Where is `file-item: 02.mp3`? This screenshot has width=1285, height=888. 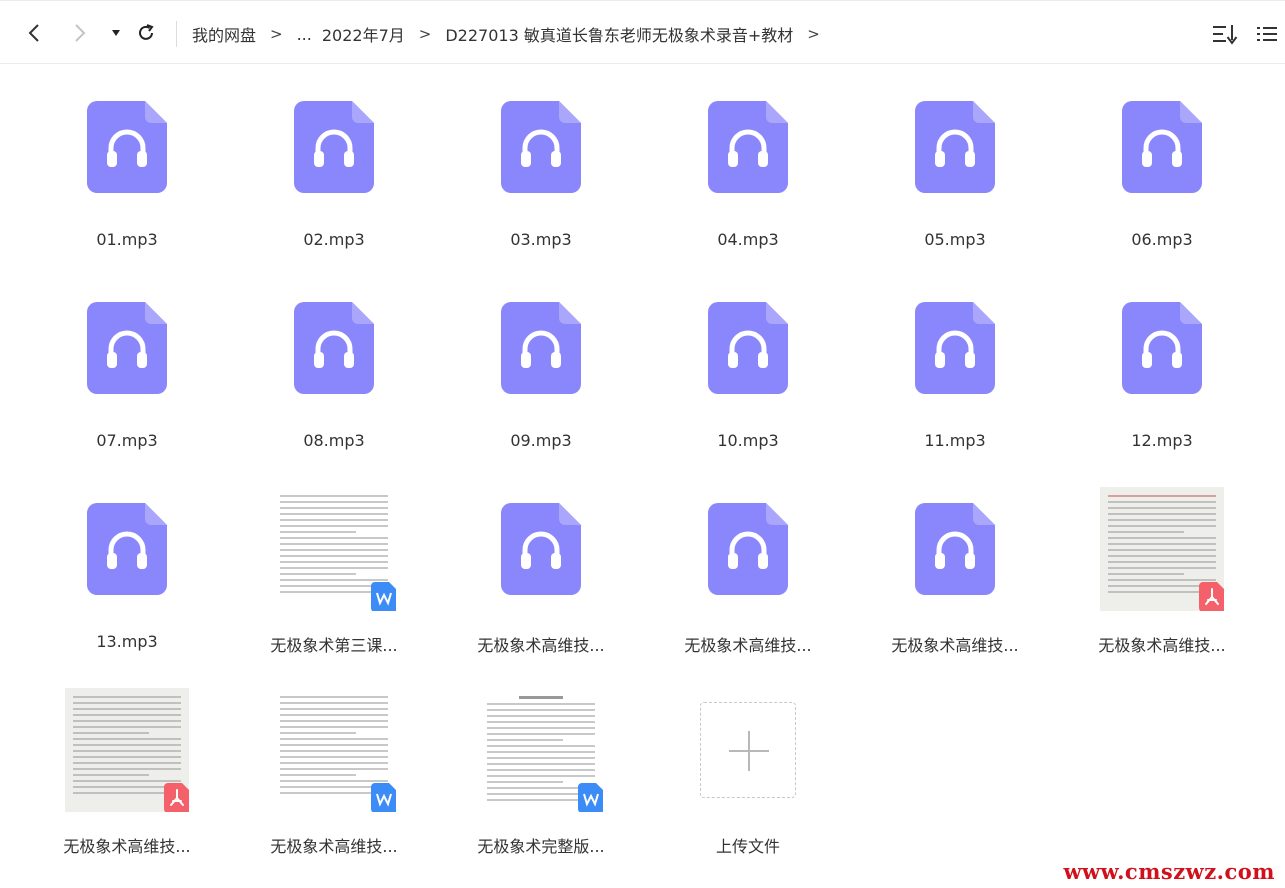
file-item: 02.mp3 is located at coordinates (334, 168).